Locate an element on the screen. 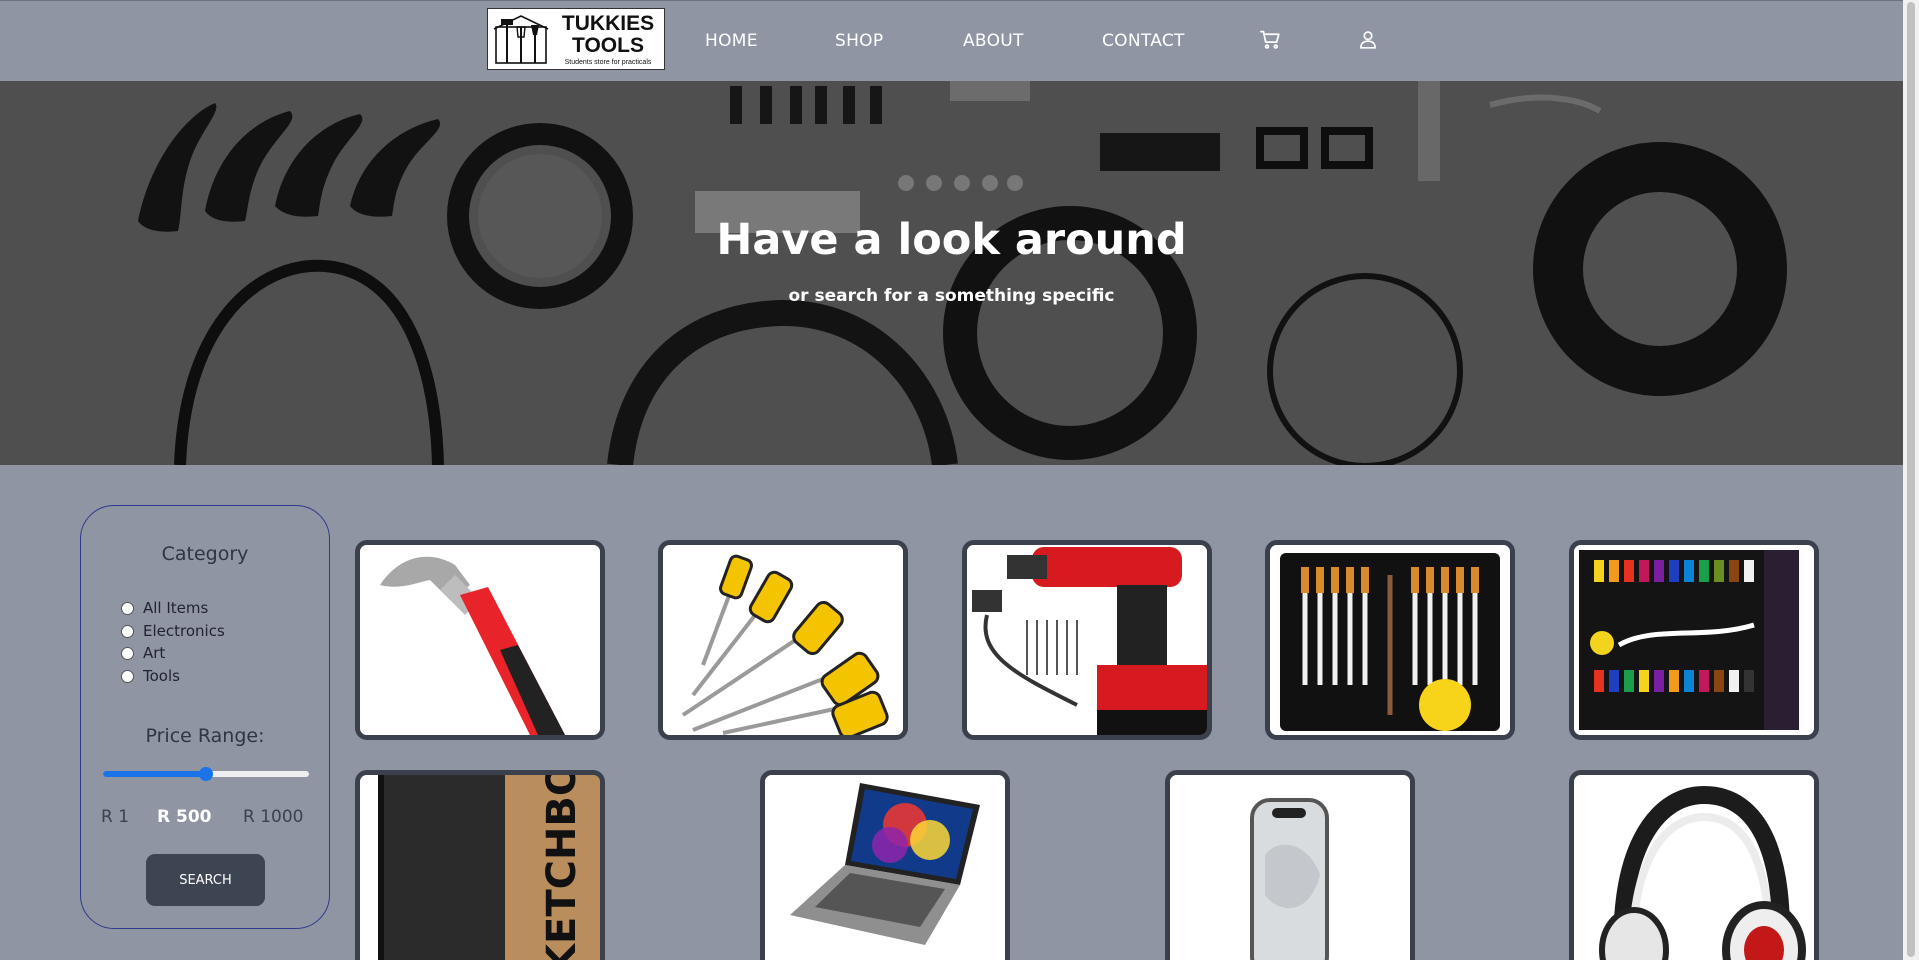 The image size is (1919, 960). category-option-art: Art is located at coordinates (143, 653).